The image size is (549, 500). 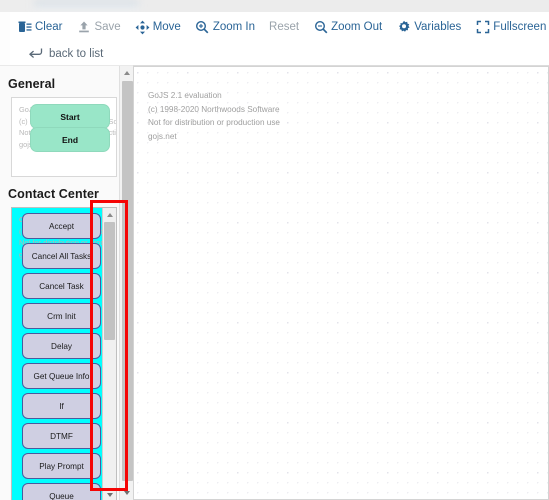 I want to click on palette-node-if: If, so click(x=61, y=406).